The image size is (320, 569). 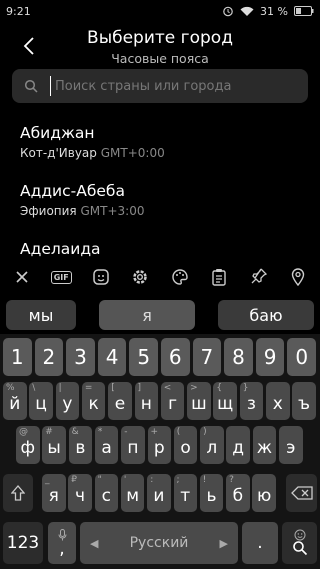 What do you see at coordinates (106, 445) in the screenshot?
I see `letter-key: * а` at bounding box center [106, 445].